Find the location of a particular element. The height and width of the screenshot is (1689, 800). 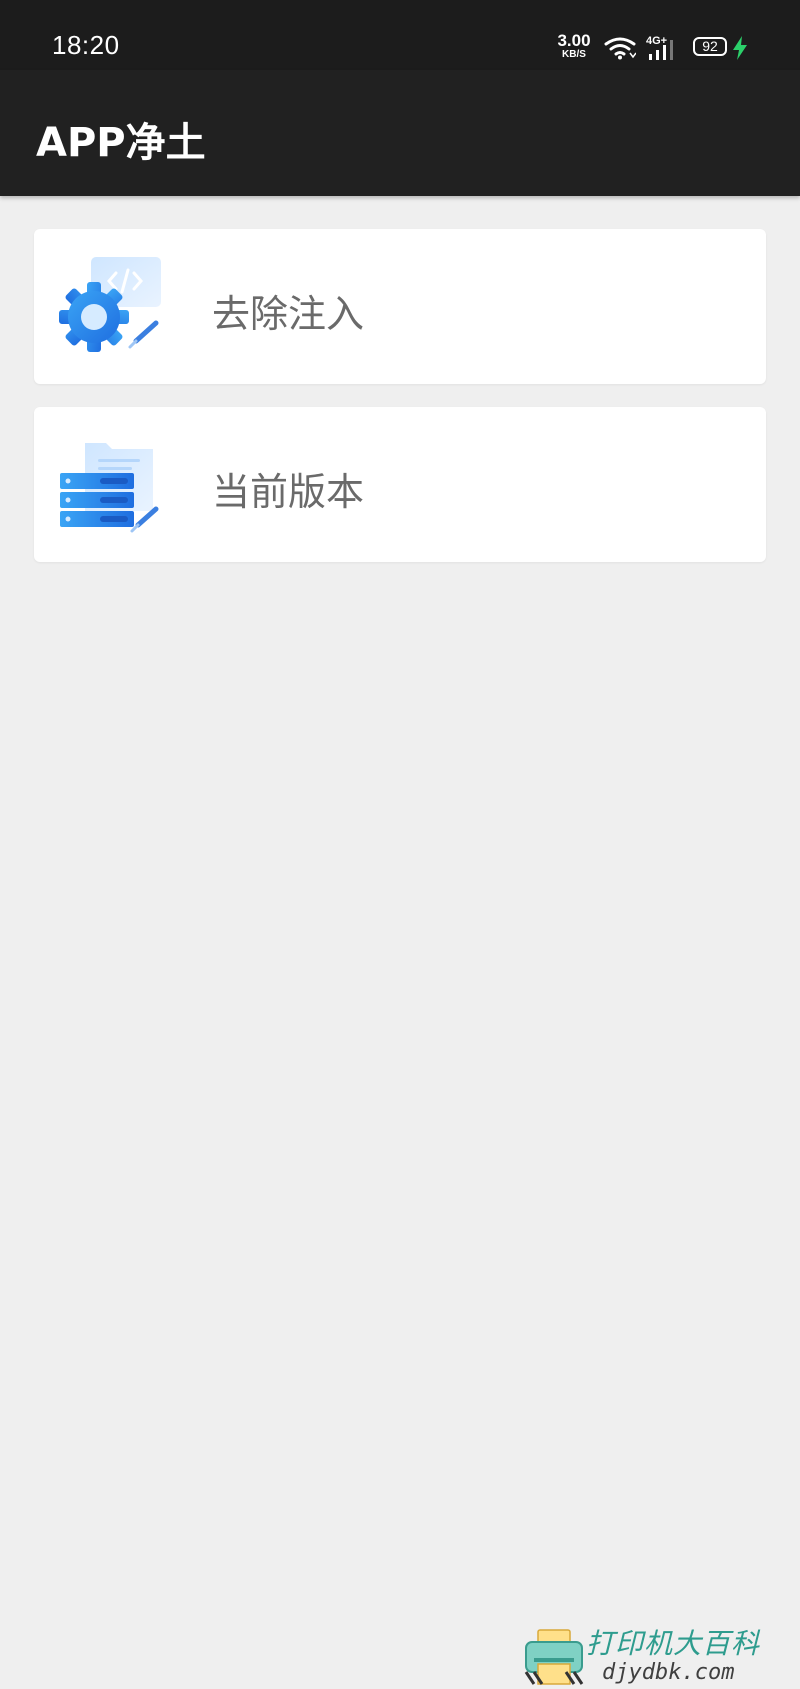

menu-item-label: 当前版本 is located at coordinates (288, 492).